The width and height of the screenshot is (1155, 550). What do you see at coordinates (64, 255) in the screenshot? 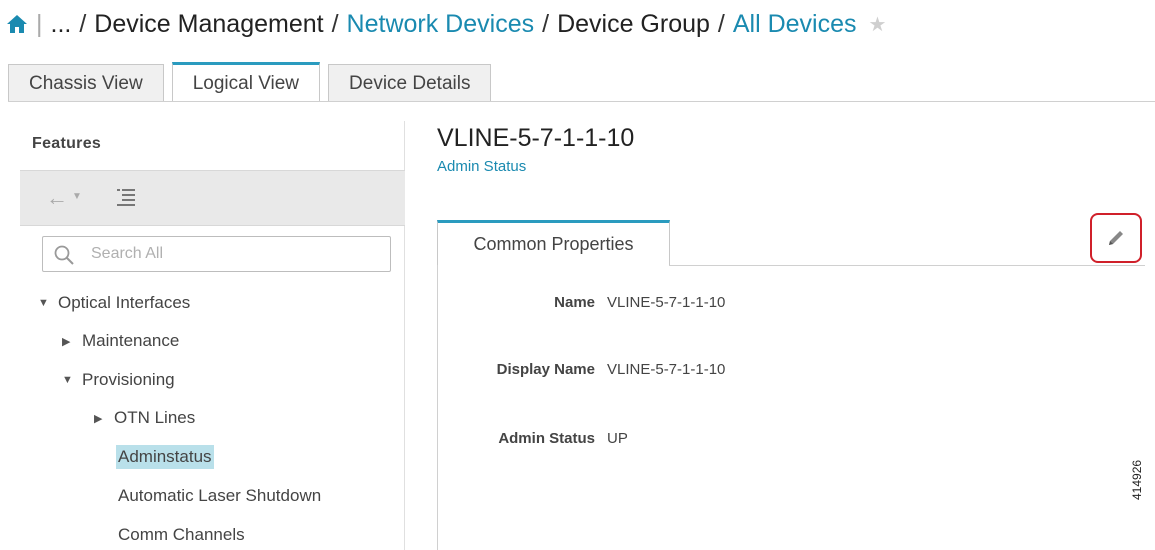
I see `search-icon` at bounding box center [64, 255].